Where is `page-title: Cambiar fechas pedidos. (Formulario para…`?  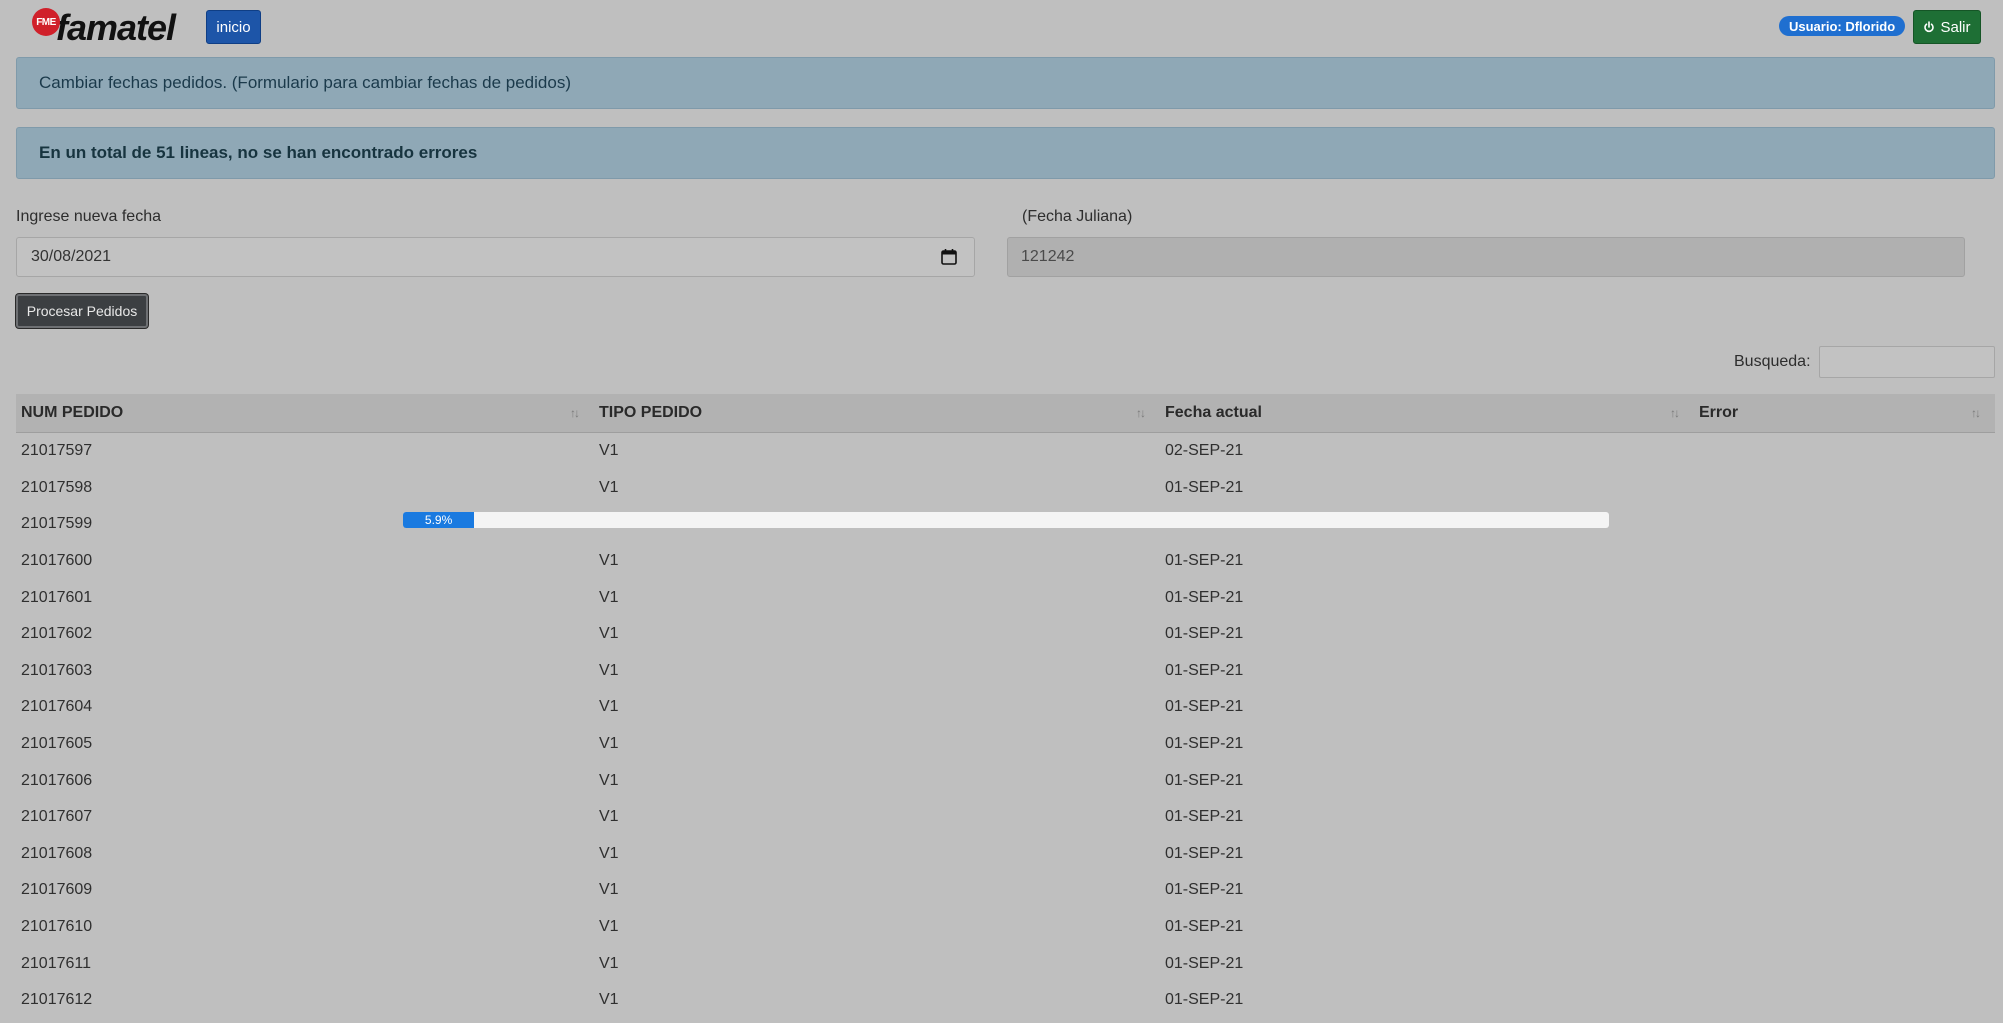 page-title: Cambiar fechas pedidos. (Formulario para… is located at coordinates (305, 82).